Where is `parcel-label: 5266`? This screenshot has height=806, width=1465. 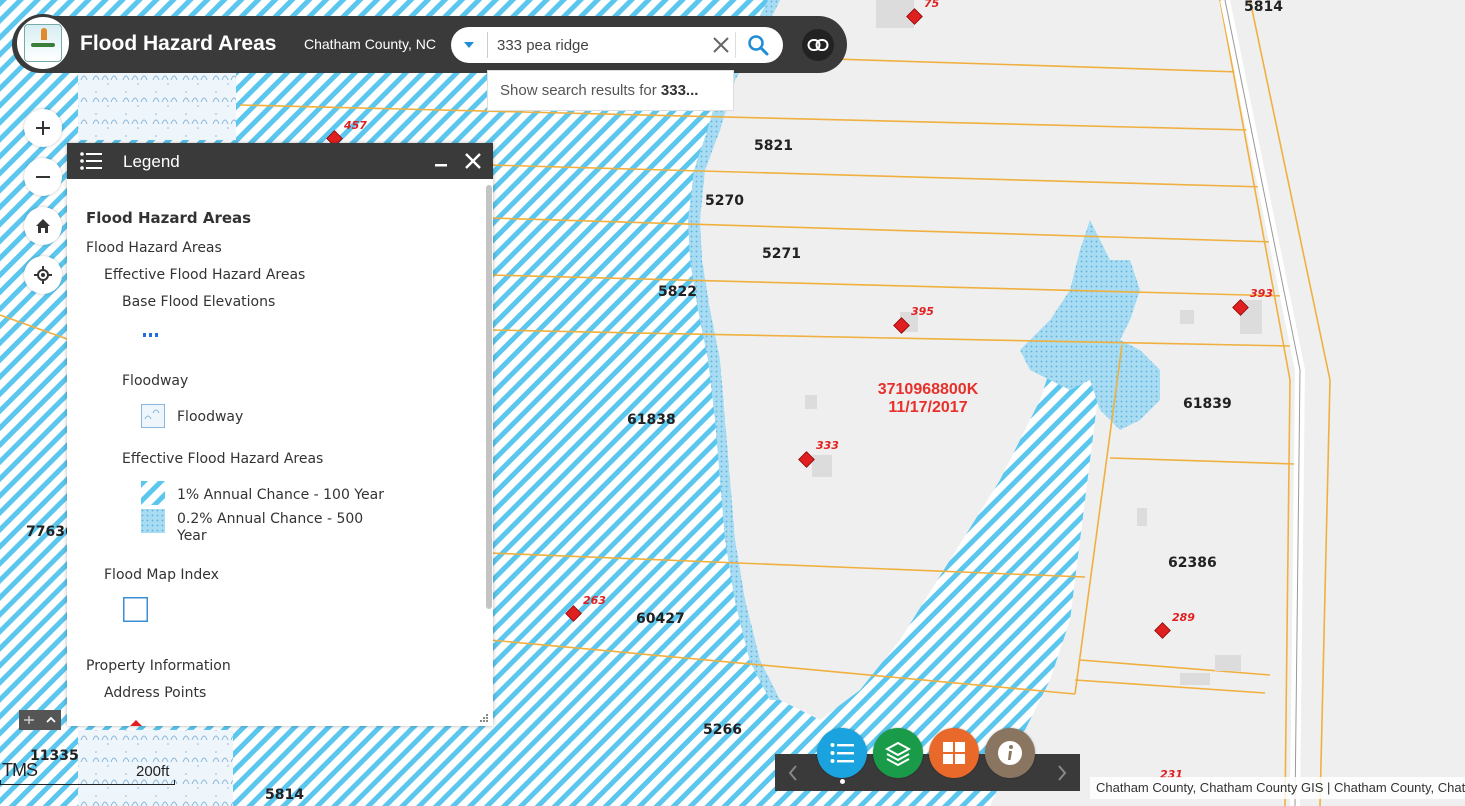 parcel-label: 5266 is located at coordinates (722, 730).